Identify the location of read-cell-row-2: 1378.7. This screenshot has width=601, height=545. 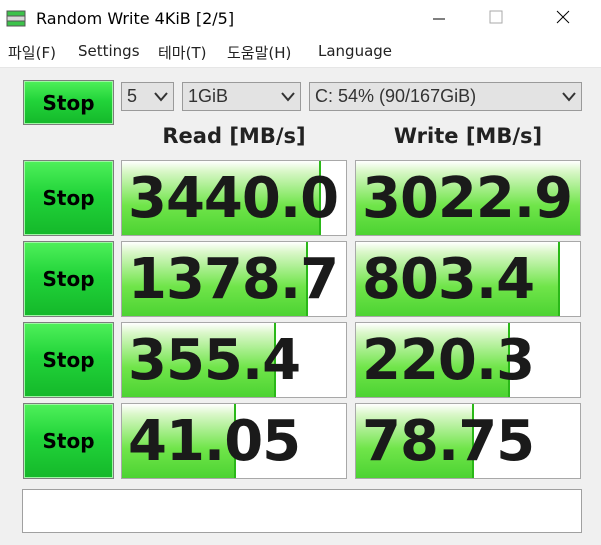
(234, 279).